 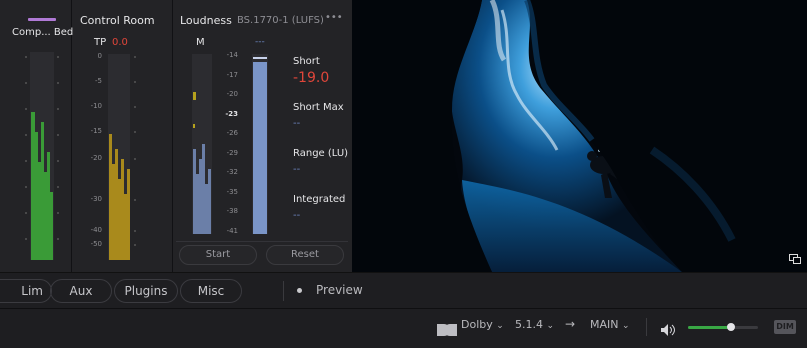 I want to click on range-label: Range (LU), so click(x=321, y=153).